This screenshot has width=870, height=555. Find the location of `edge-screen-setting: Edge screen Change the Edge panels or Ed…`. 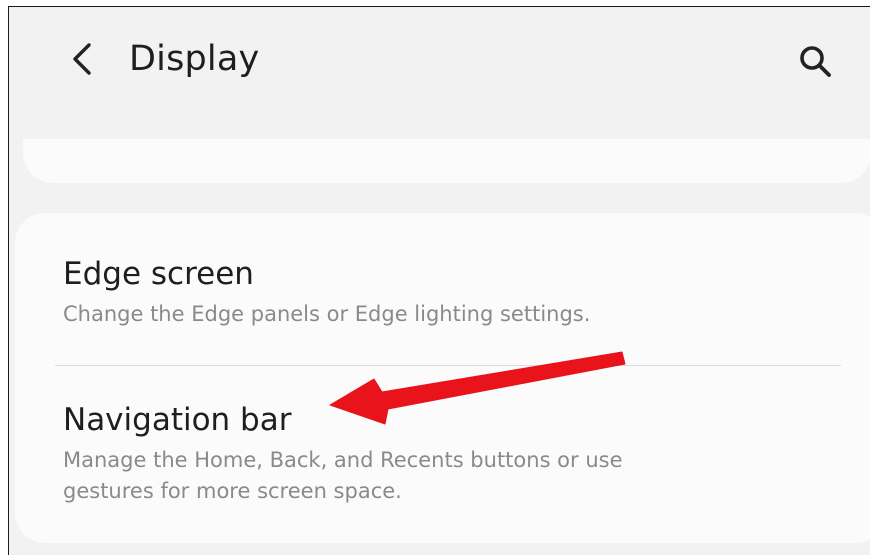

edge-screen-setting: Edge screen Change the Edge panels or Ed… is located at coordinates (466, 292).